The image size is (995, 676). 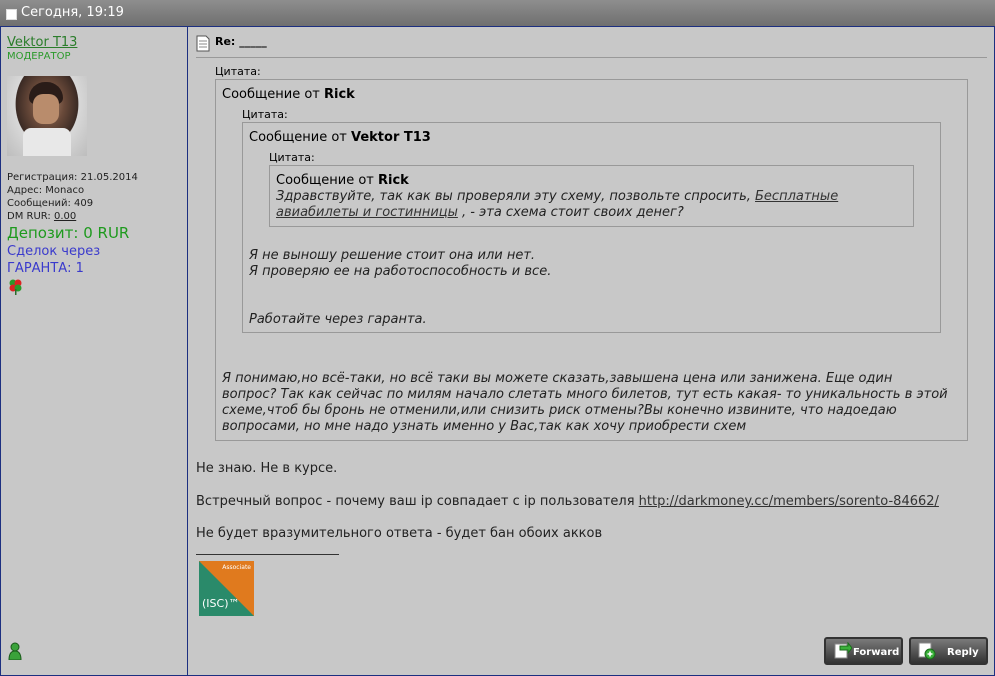 I want to click on deposit: Депозит: 0 RUR, so click(x=68, y=233).